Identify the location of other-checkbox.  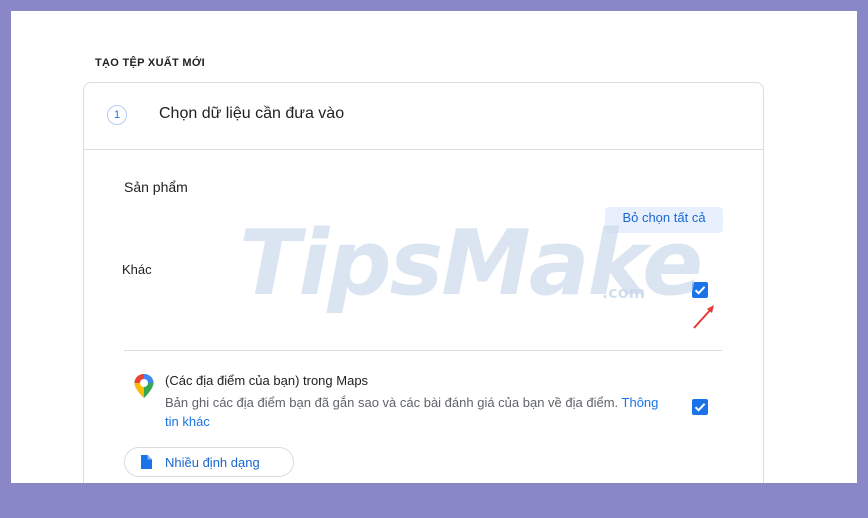
(700, 290).